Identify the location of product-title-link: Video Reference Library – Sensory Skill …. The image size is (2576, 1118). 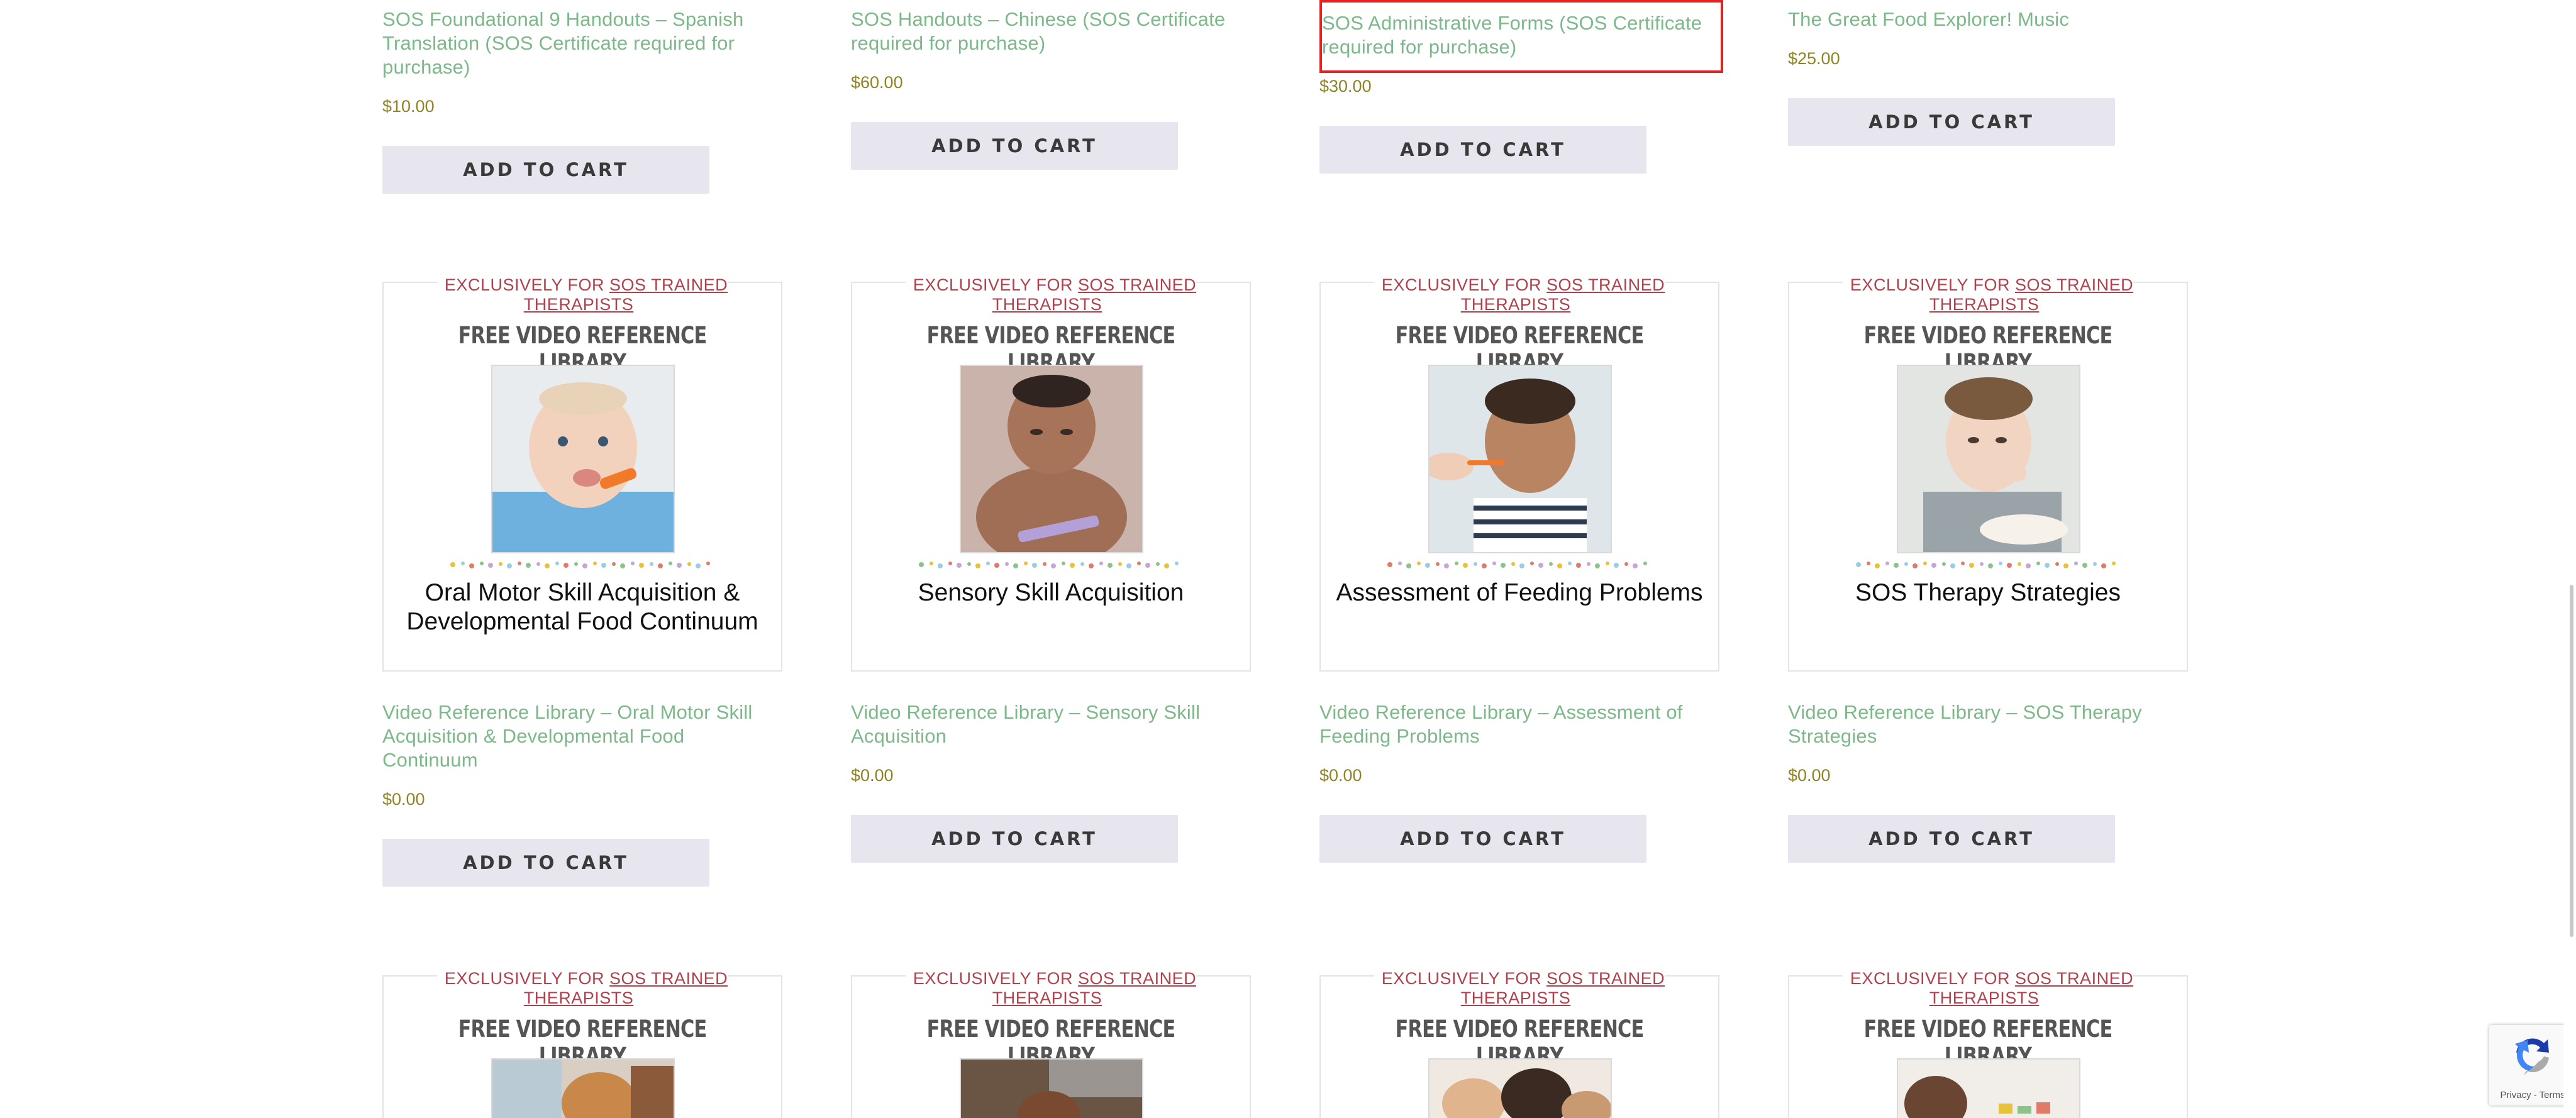
(1051, 724).